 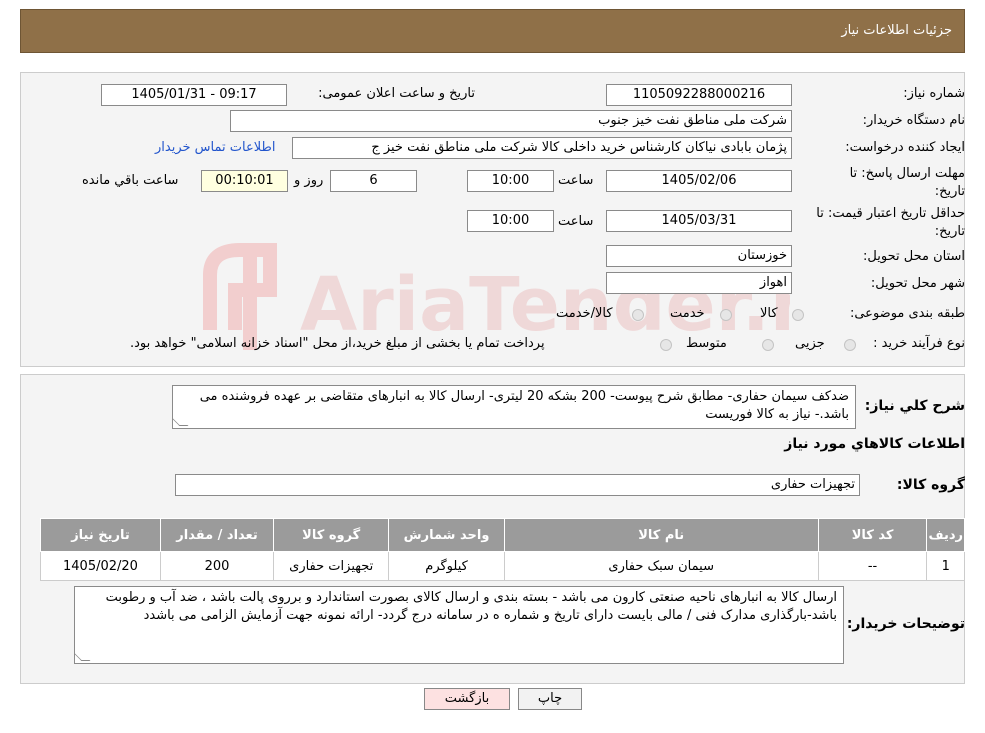 What do you see at coordinates (919, 343) in the screenshot?
I see `purchase-type-label: نوع فرآیند خرید :` at bounding box center [919, 343].